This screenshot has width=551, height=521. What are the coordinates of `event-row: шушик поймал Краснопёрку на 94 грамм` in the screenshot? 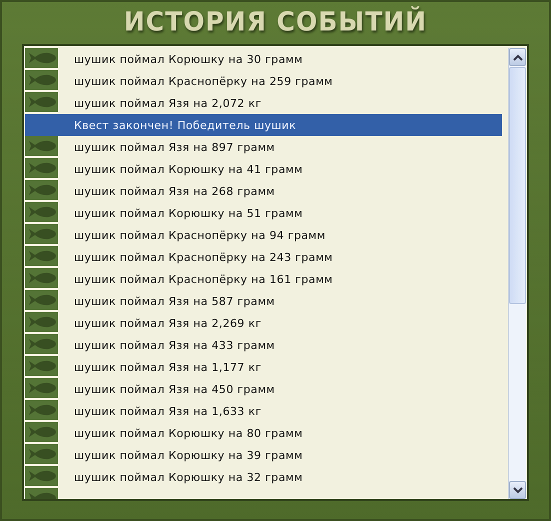 It's located at (263, 235).